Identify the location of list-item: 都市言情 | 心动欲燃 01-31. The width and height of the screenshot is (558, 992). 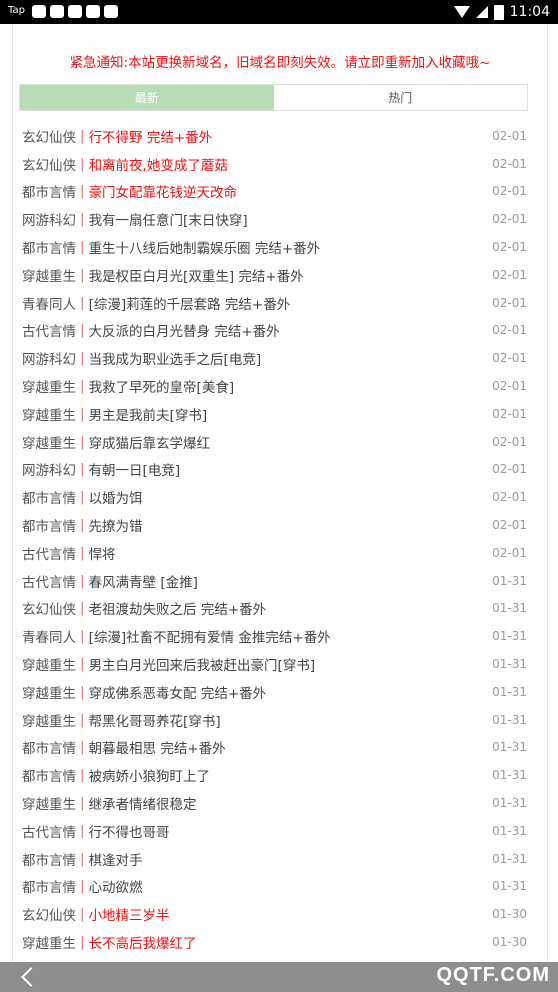
(274, 887).